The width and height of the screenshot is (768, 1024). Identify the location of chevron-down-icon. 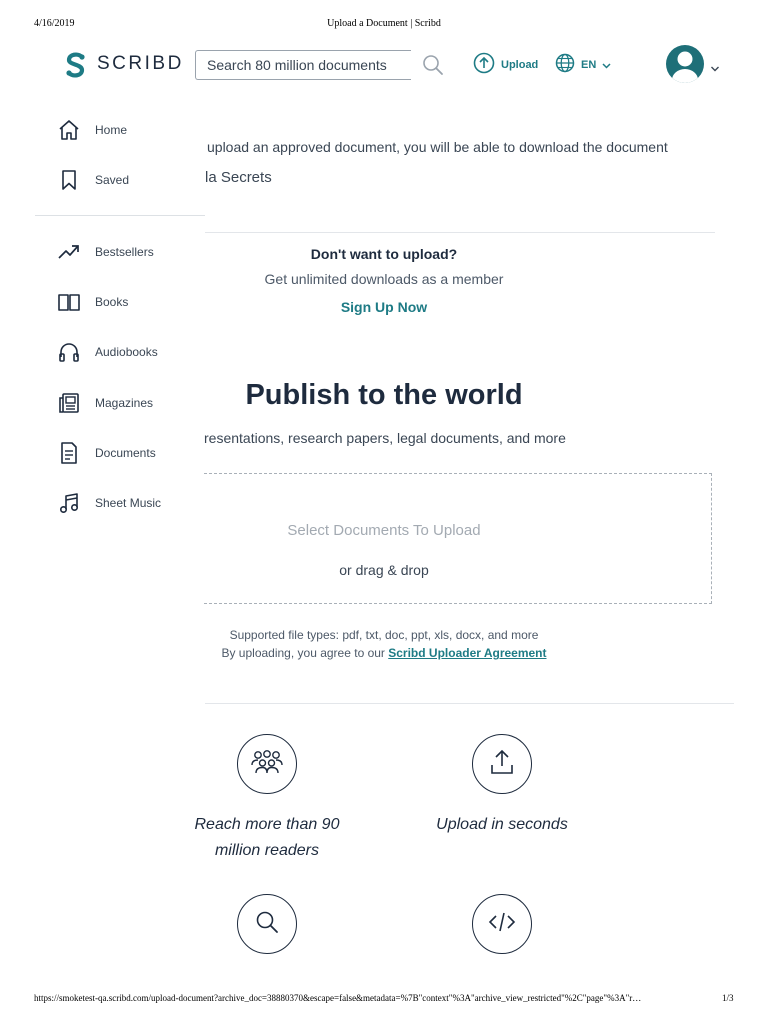
(606, 65).